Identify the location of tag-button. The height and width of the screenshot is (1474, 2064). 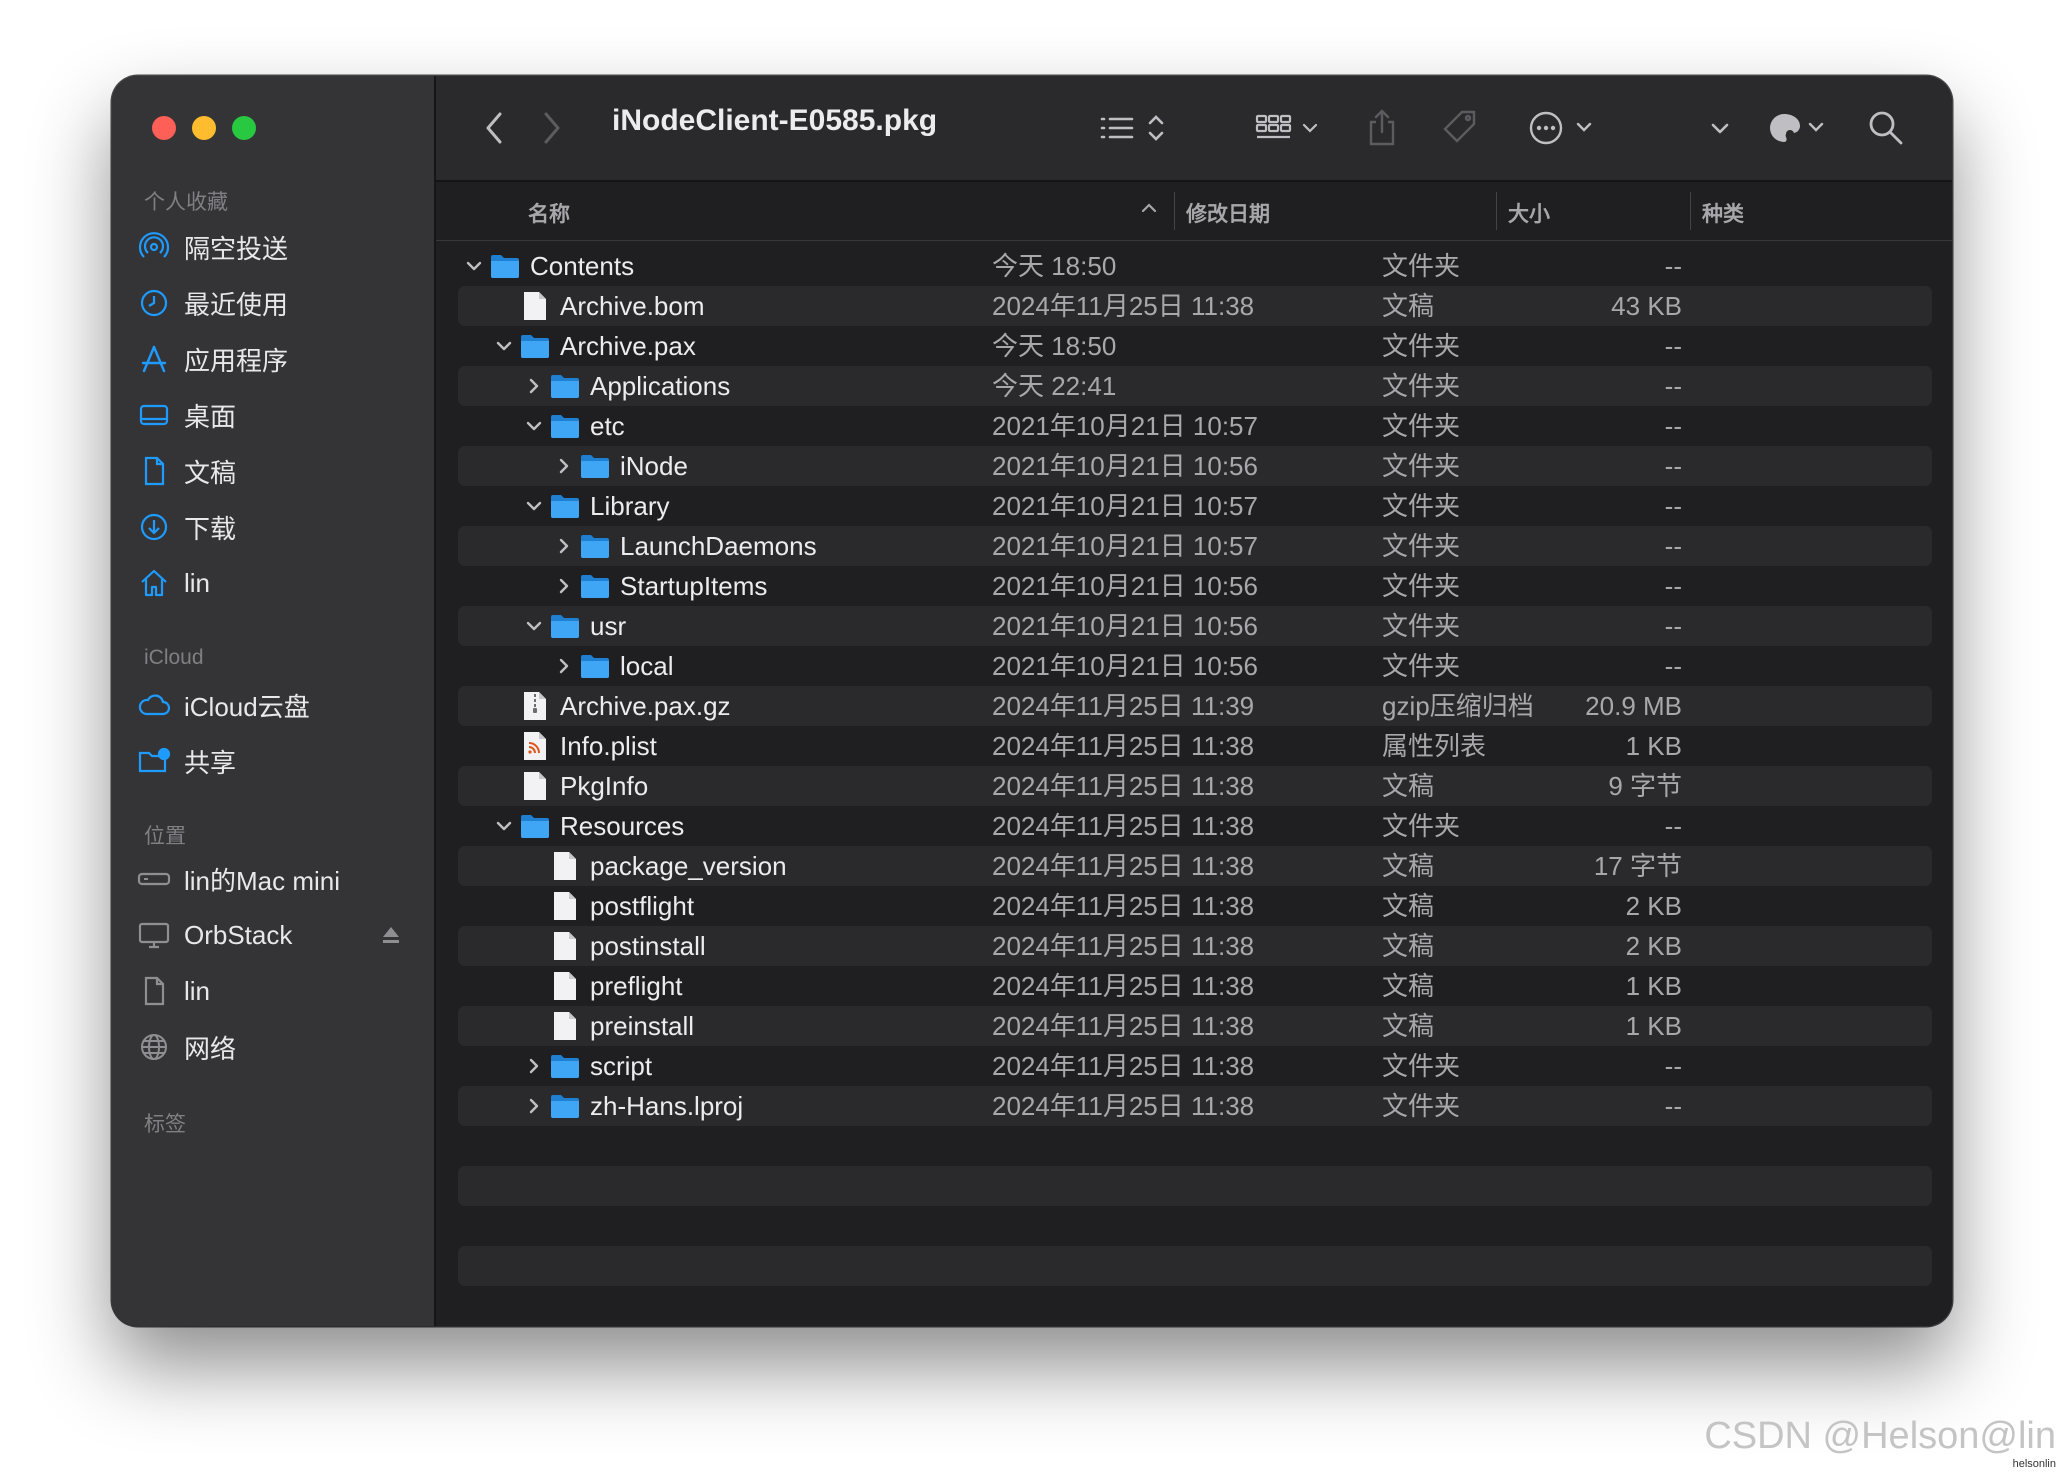
(1460, 128).